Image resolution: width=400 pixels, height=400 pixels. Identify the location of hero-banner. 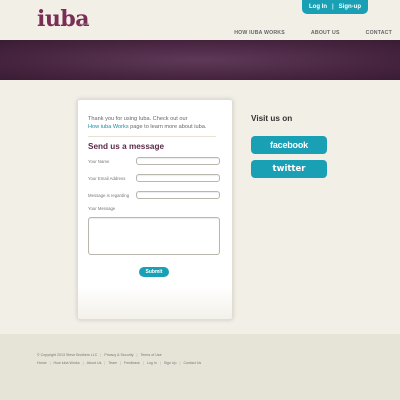
(200, 60).